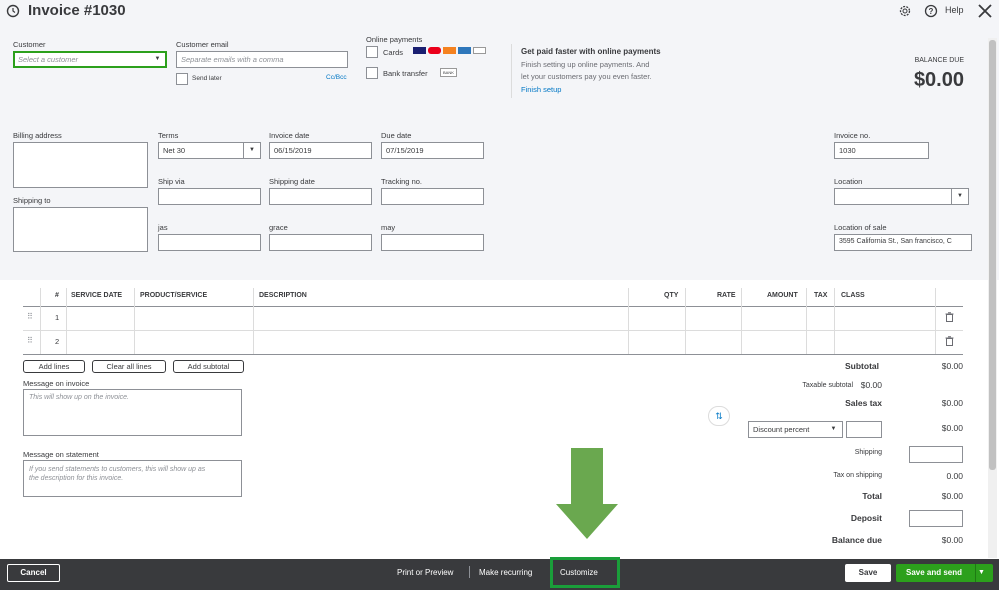 This screenshot has height=590, width=999. I want to click on shipping-date-input, so click(320, 196).